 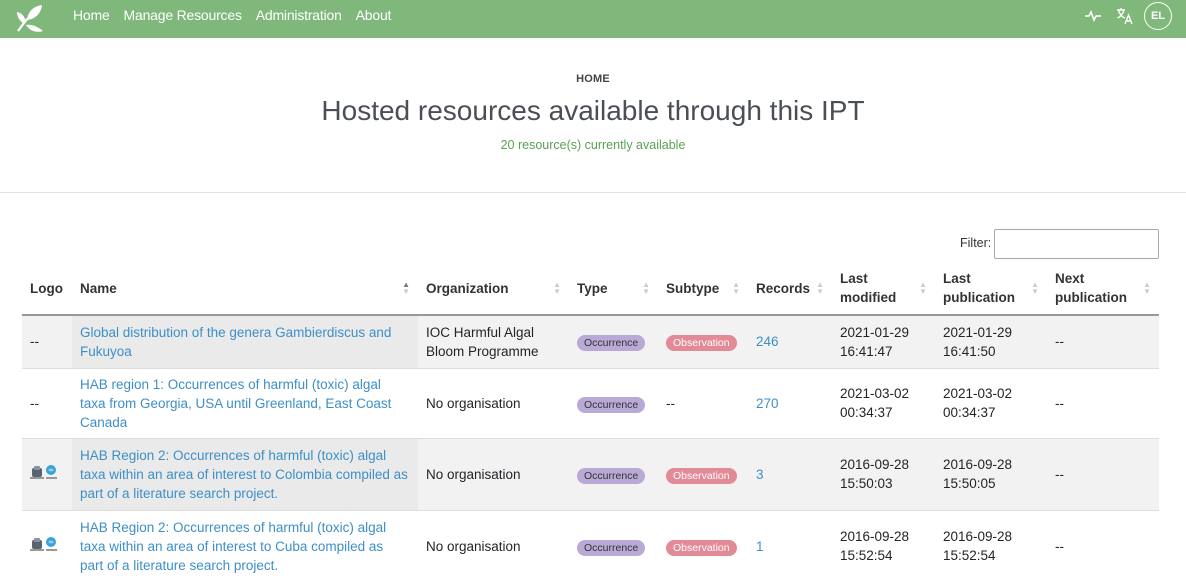 I want to click on records-link: 1, so click(x=760, y=546).